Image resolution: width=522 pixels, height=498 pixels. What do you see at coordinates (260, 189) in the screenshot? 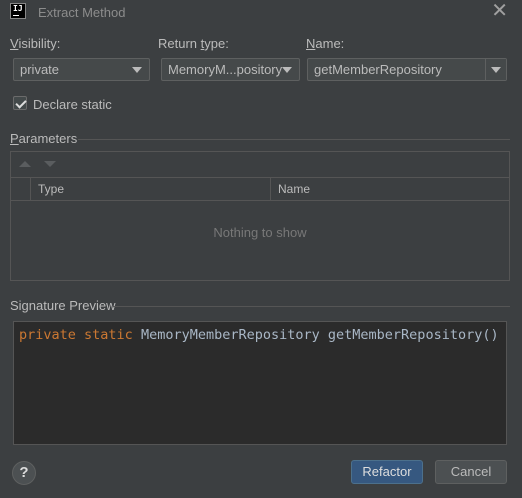
I see `table-header: Type Name` at bounding box center [260, 189].